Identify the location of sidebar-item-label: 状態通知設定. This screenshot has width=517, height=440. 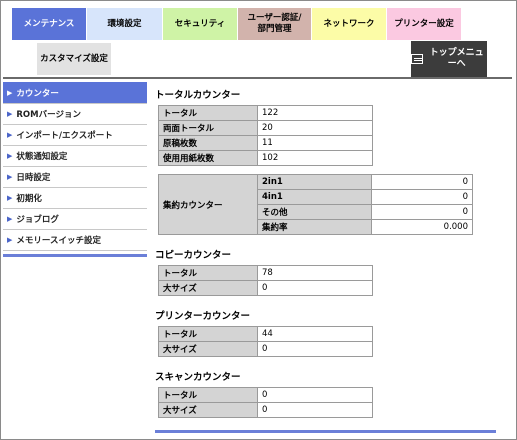
(42, 157).